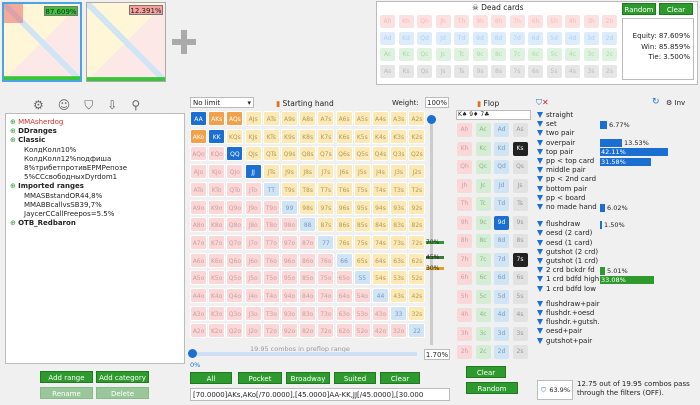  Describe the element at coordinates (566, 179) in the screenshot. I see `filter-item: pp < 2nd card` at that location.